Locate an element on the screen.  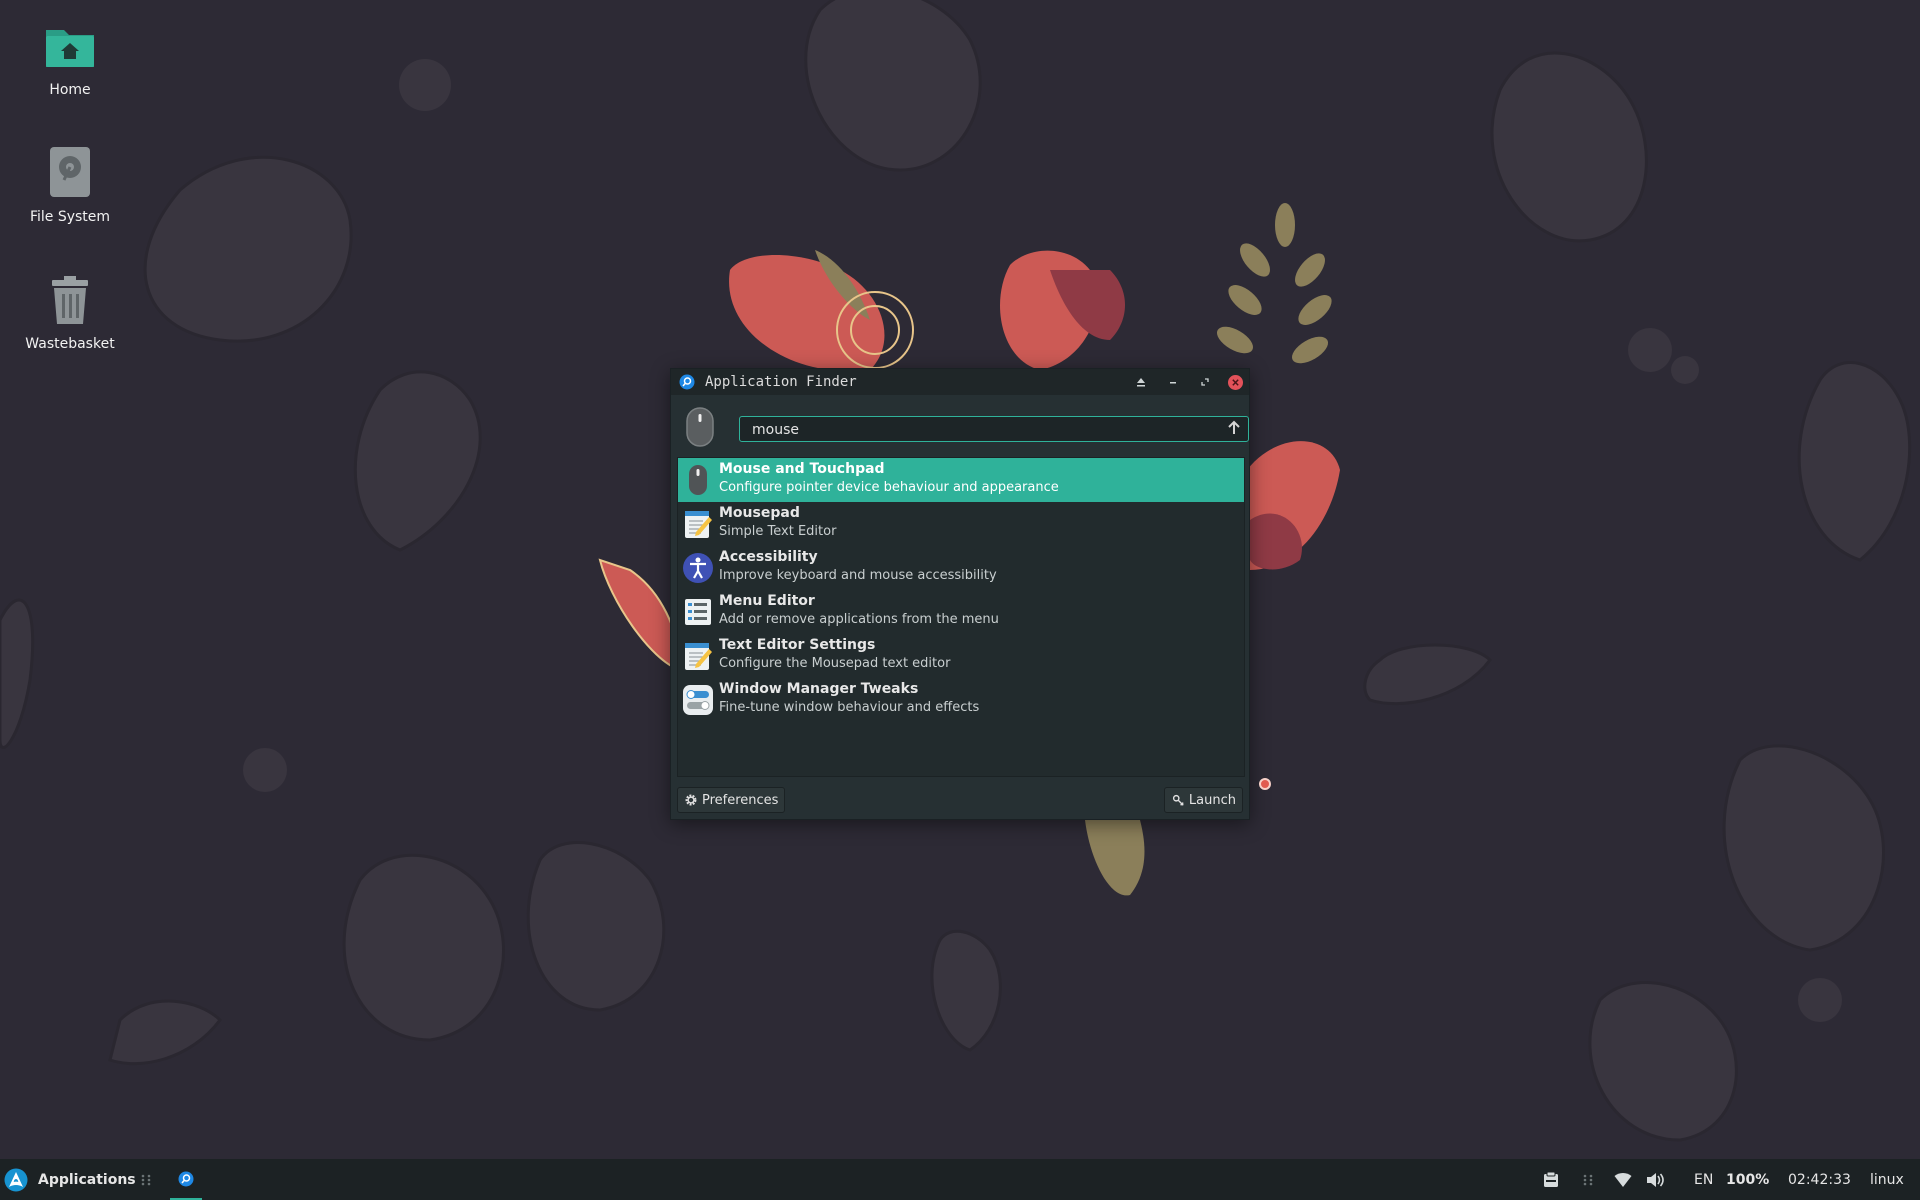
search-input is located at coordinates (982, 430).